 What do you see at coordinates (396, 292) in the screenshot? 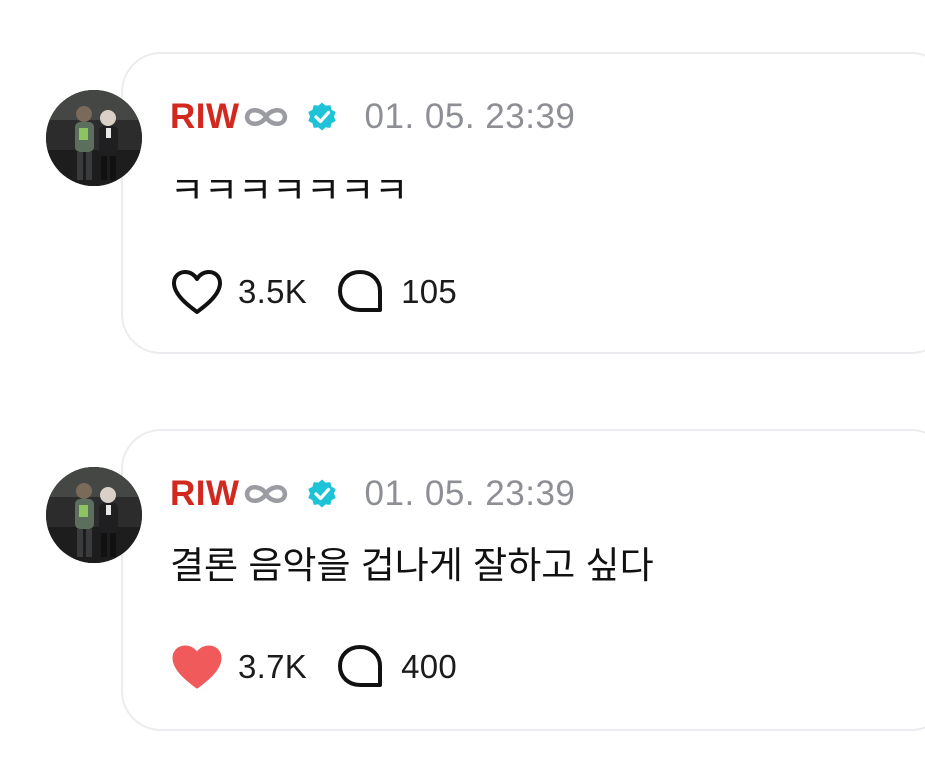
I see `comment-button: 105` at bounding box center [396, 292].